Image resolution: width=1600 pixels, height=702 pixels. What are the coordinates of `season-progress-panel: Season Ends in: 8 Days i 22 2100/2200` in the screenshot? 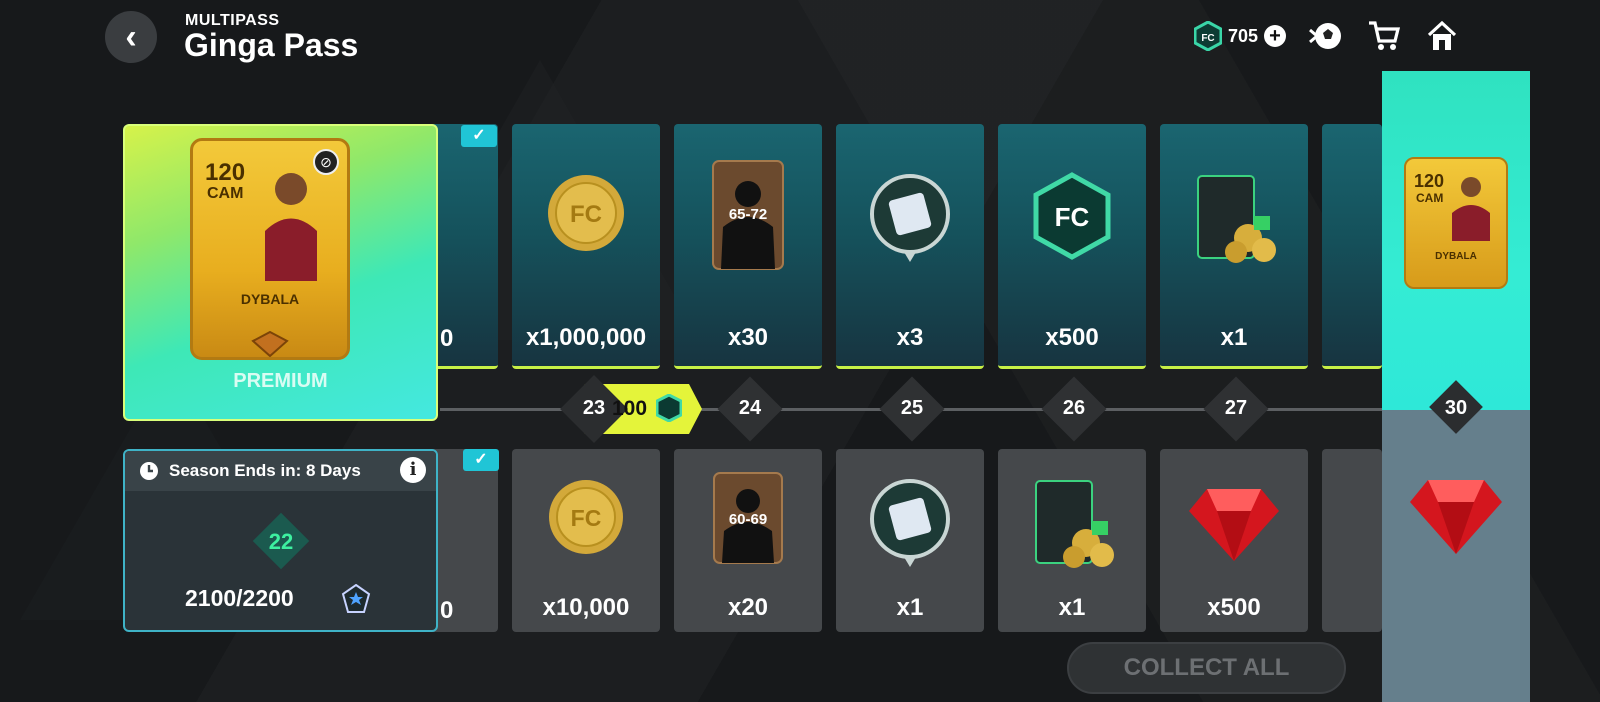 It's located at (280, 540).